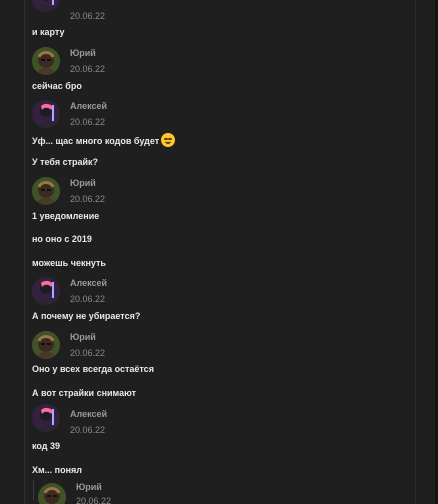  Describe the element at coordinates (57, 470) in the screenshot. I see `message-text: Хм... понял` at that location.